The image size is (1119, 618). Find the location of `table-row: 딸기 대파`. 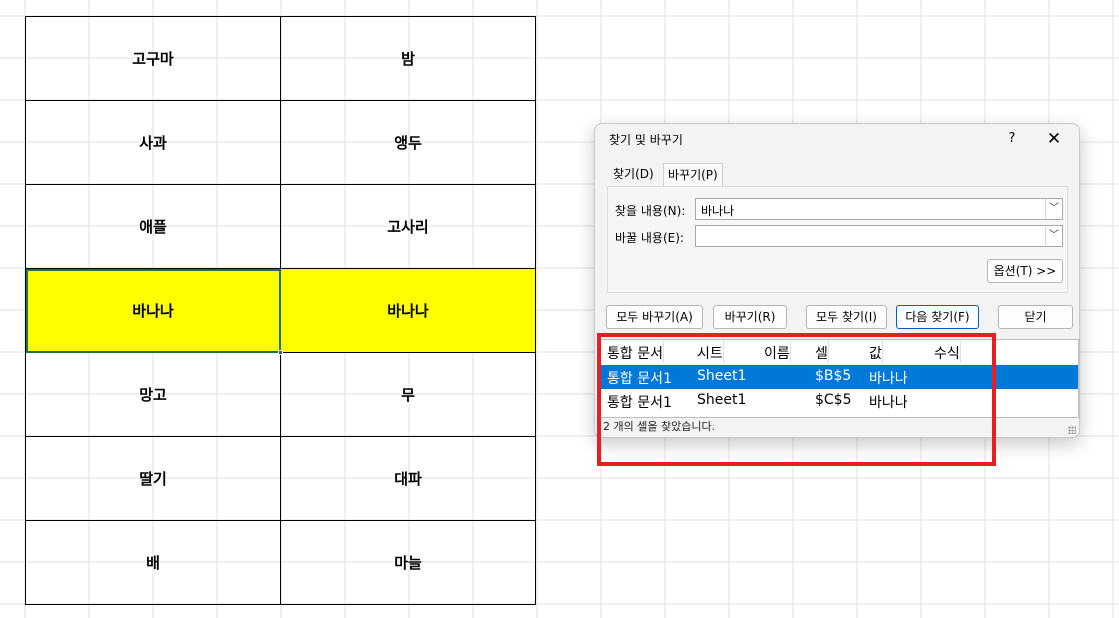

table-row: 딸기 대파 is located at coordinates (280, 478).